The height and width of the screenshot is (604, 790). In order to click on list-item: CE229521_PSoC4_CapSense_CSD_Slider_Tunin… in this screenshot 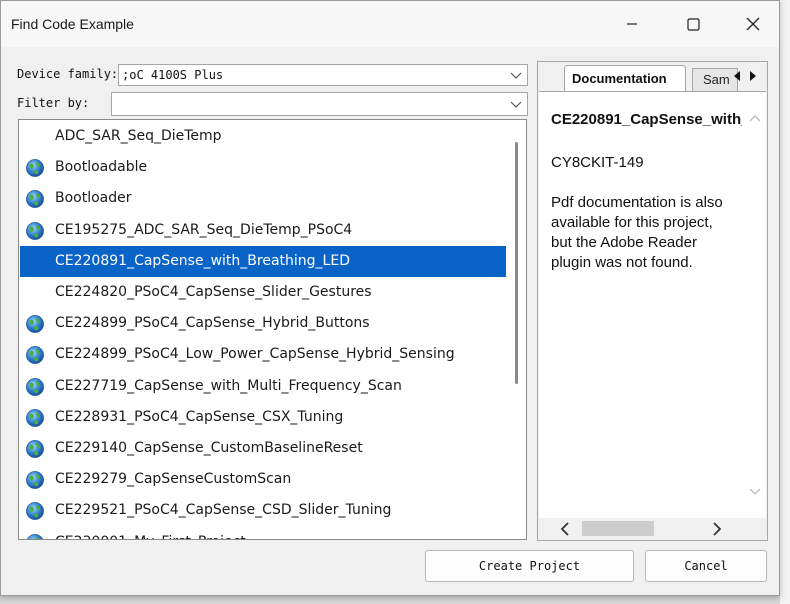, I will do `click(263, 510)`.